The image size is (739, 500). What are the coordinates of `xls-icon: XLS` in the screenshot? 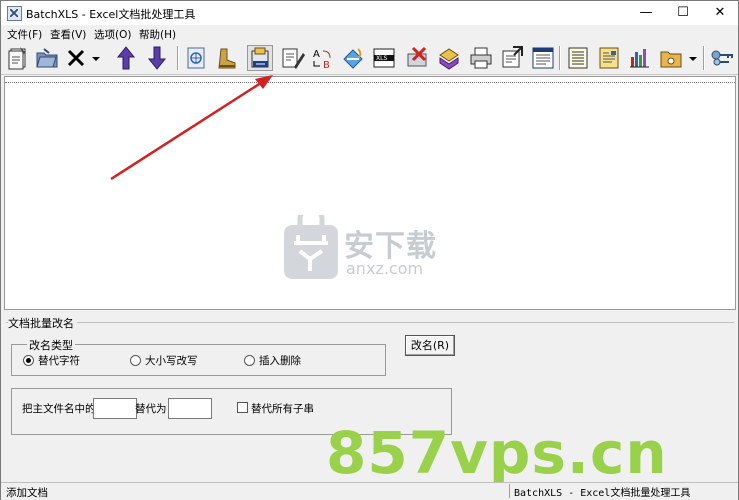 It's located at (384, 58).